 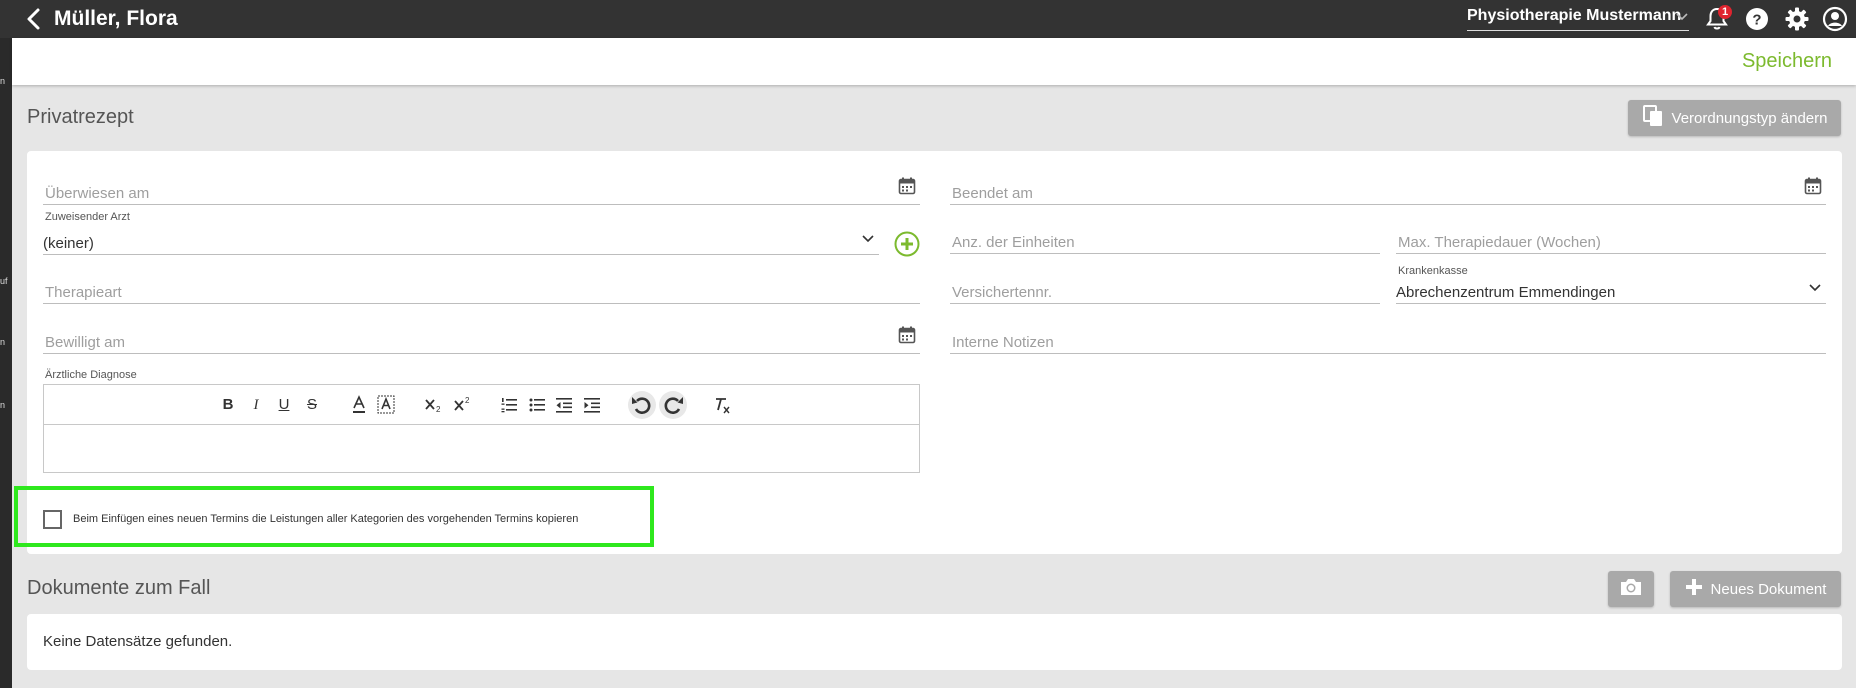 I want to click on clear-formatting-icon, so click(x=722, y=405).